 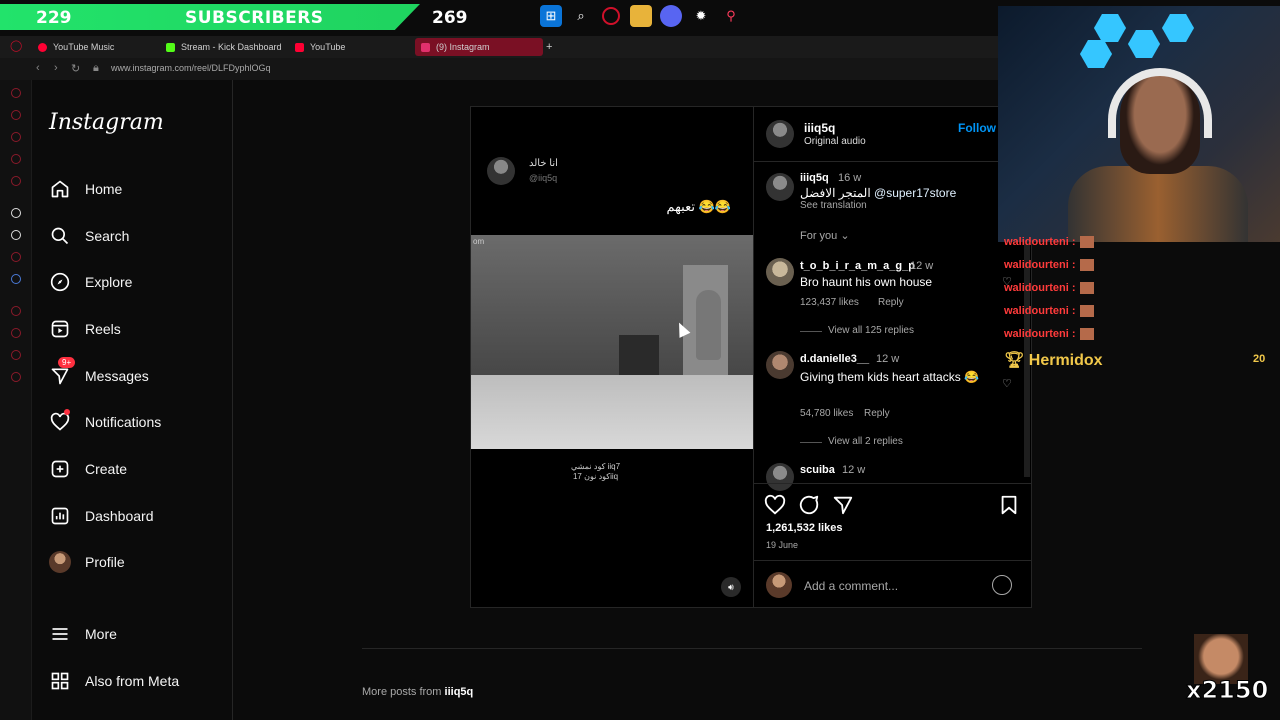 I want to click on nav-create: Create, so click(x=88, y=469).